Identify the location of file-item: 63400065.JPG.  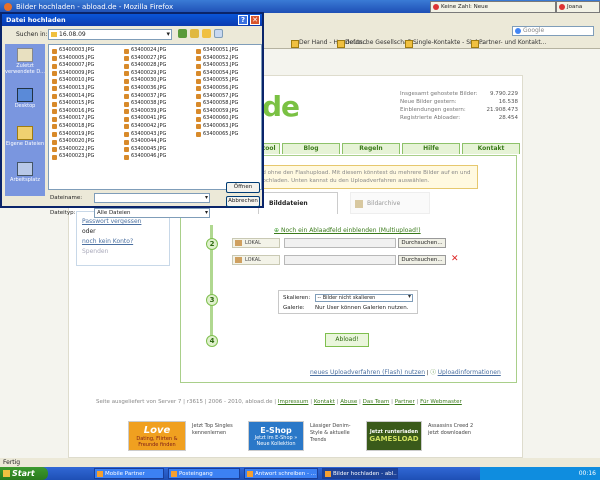
(231, 135).